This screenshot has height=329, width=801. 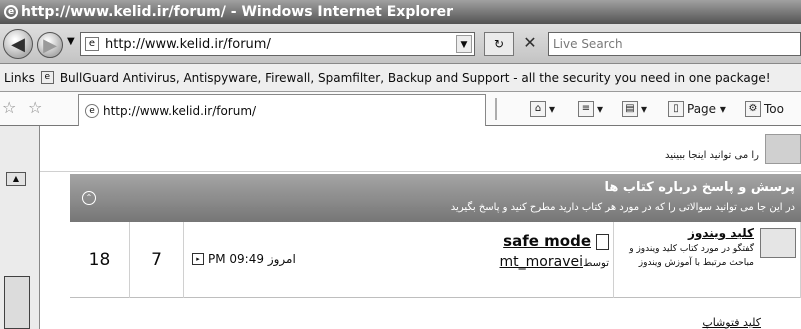 I want to click on by-label: توسط, so click(x=596, y=263).